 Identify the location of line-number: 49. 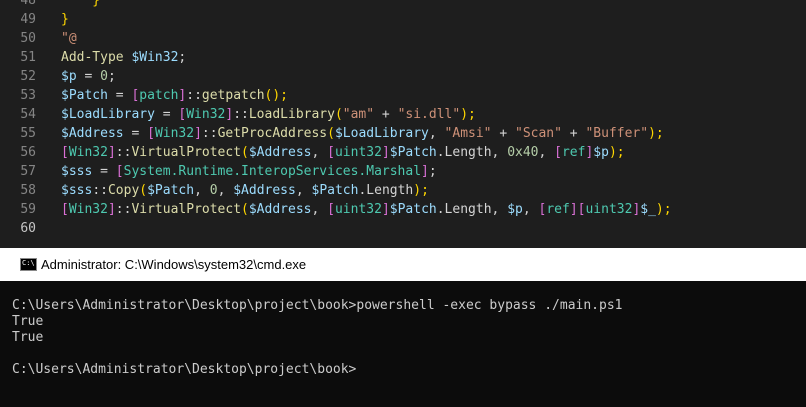
(28, 19).